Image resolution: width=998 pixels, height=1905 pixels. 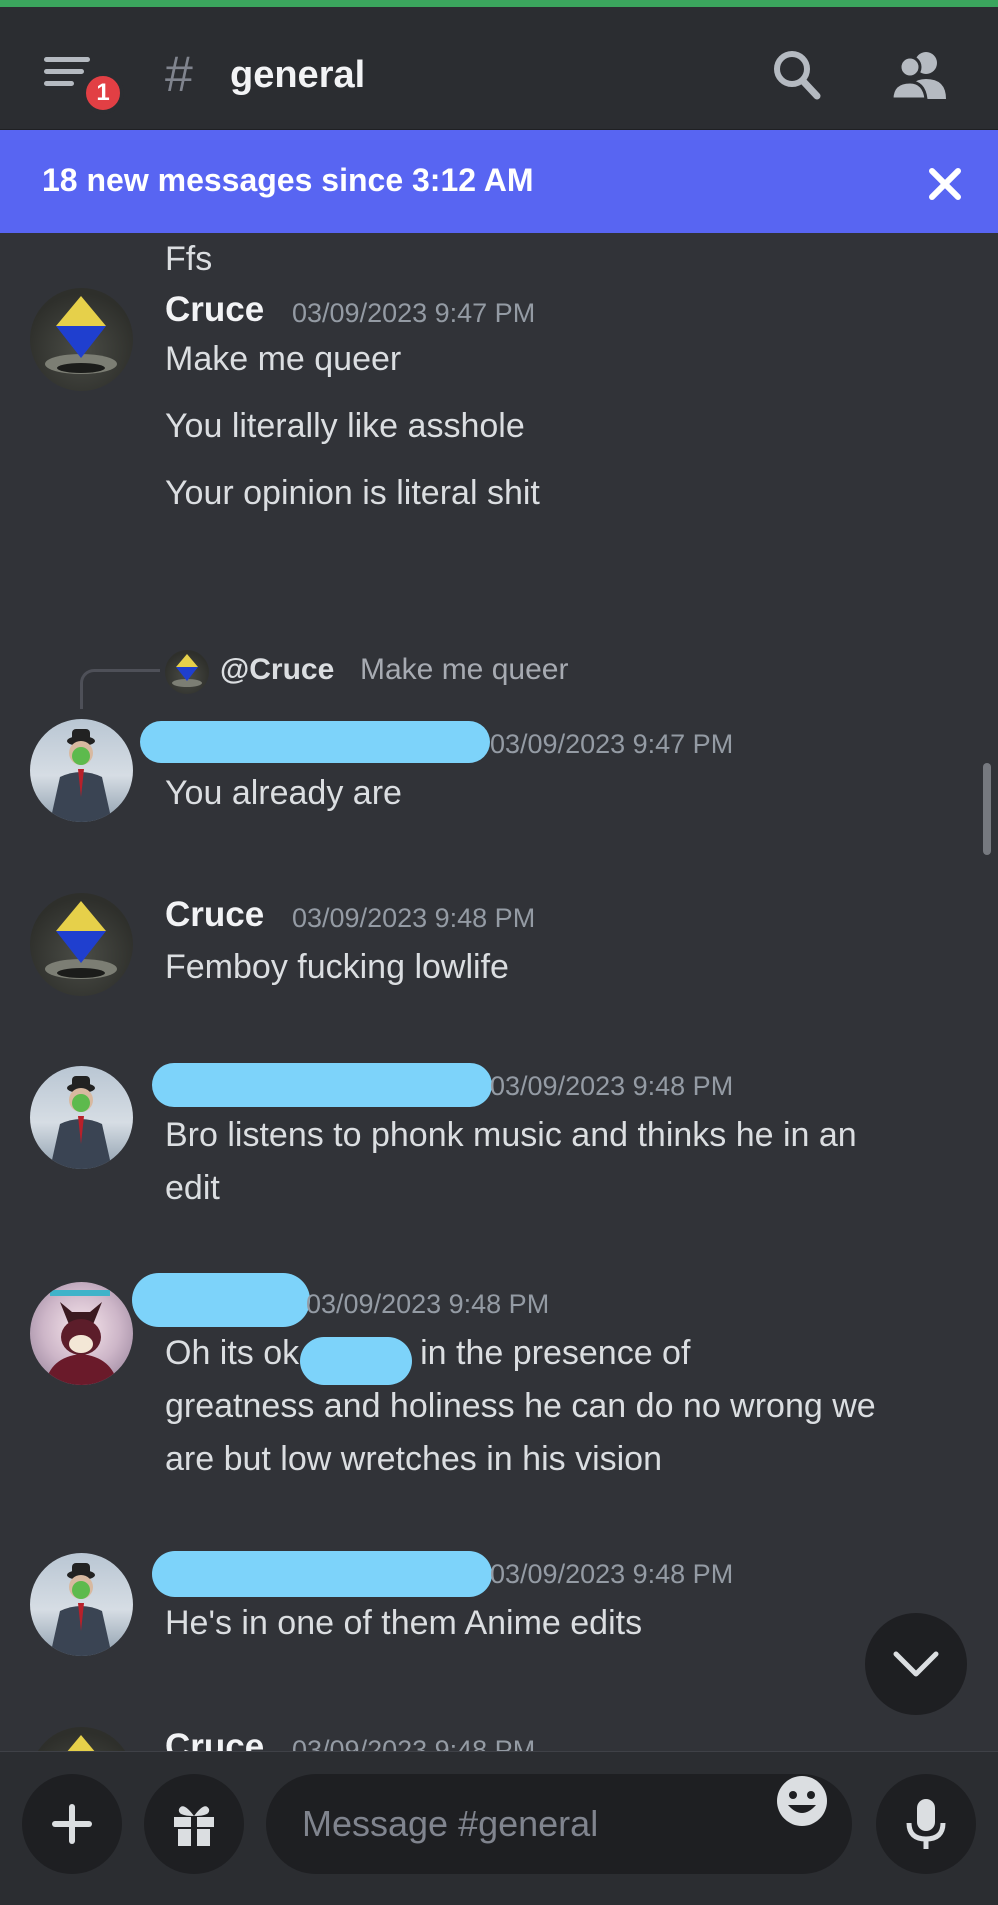 I want to click on unread-badge: 1, so click(x=103, y=93).